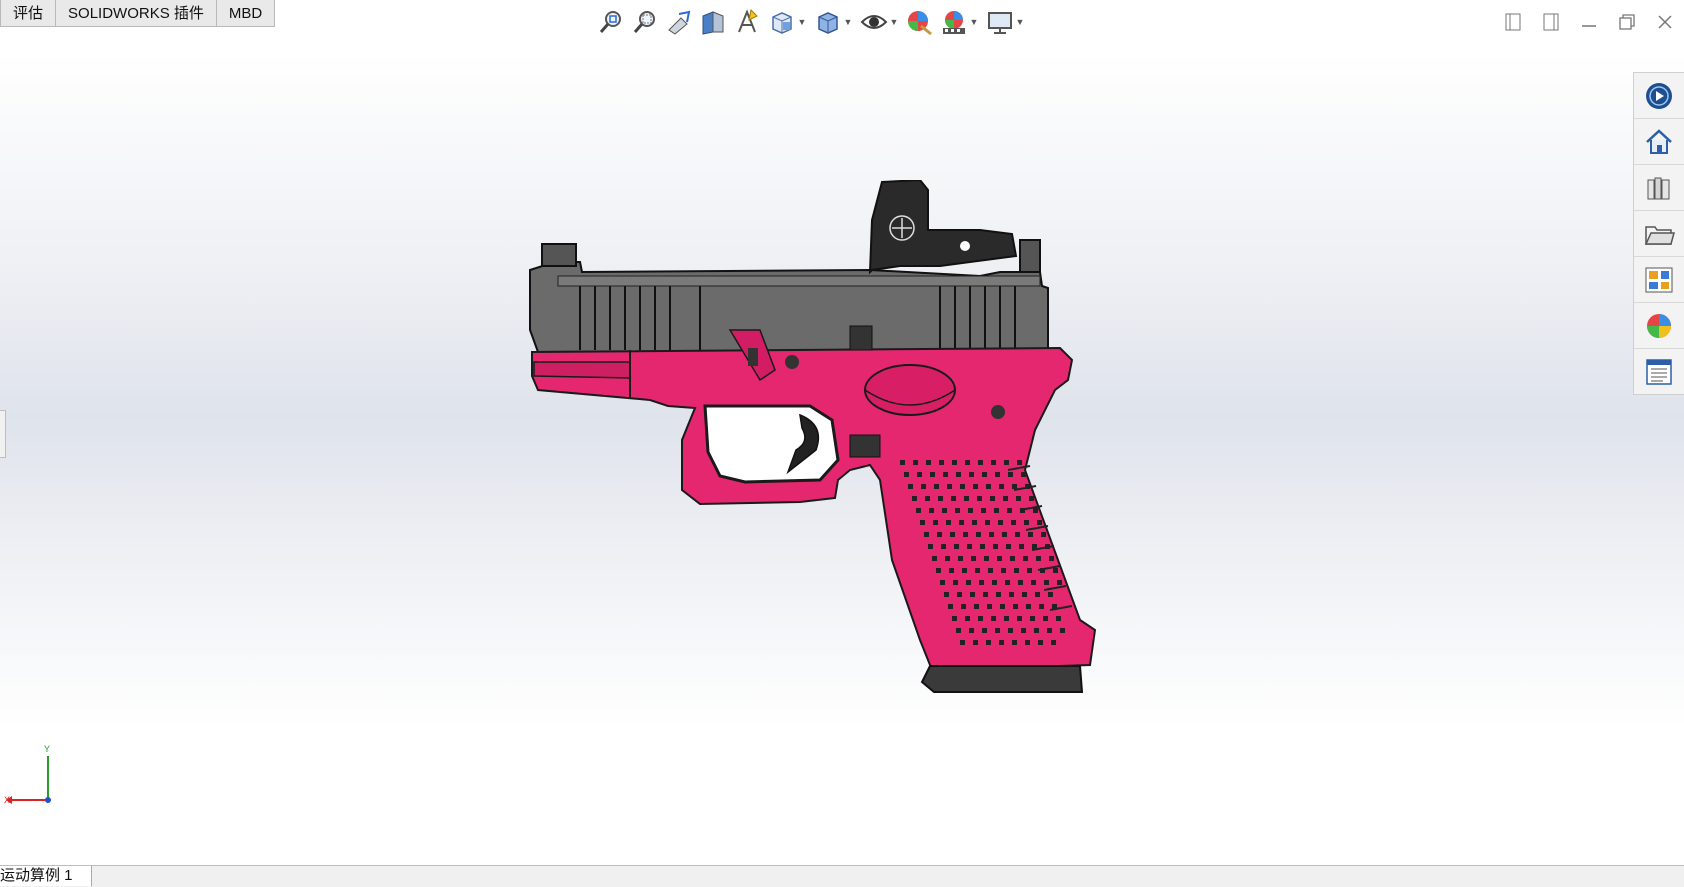 This screenshot has width=1684, height=887. What do you see at coordinates (1659, 142) in the screenshot?
I see `task-pane-tab-home` at bounding box center [1659, 142].